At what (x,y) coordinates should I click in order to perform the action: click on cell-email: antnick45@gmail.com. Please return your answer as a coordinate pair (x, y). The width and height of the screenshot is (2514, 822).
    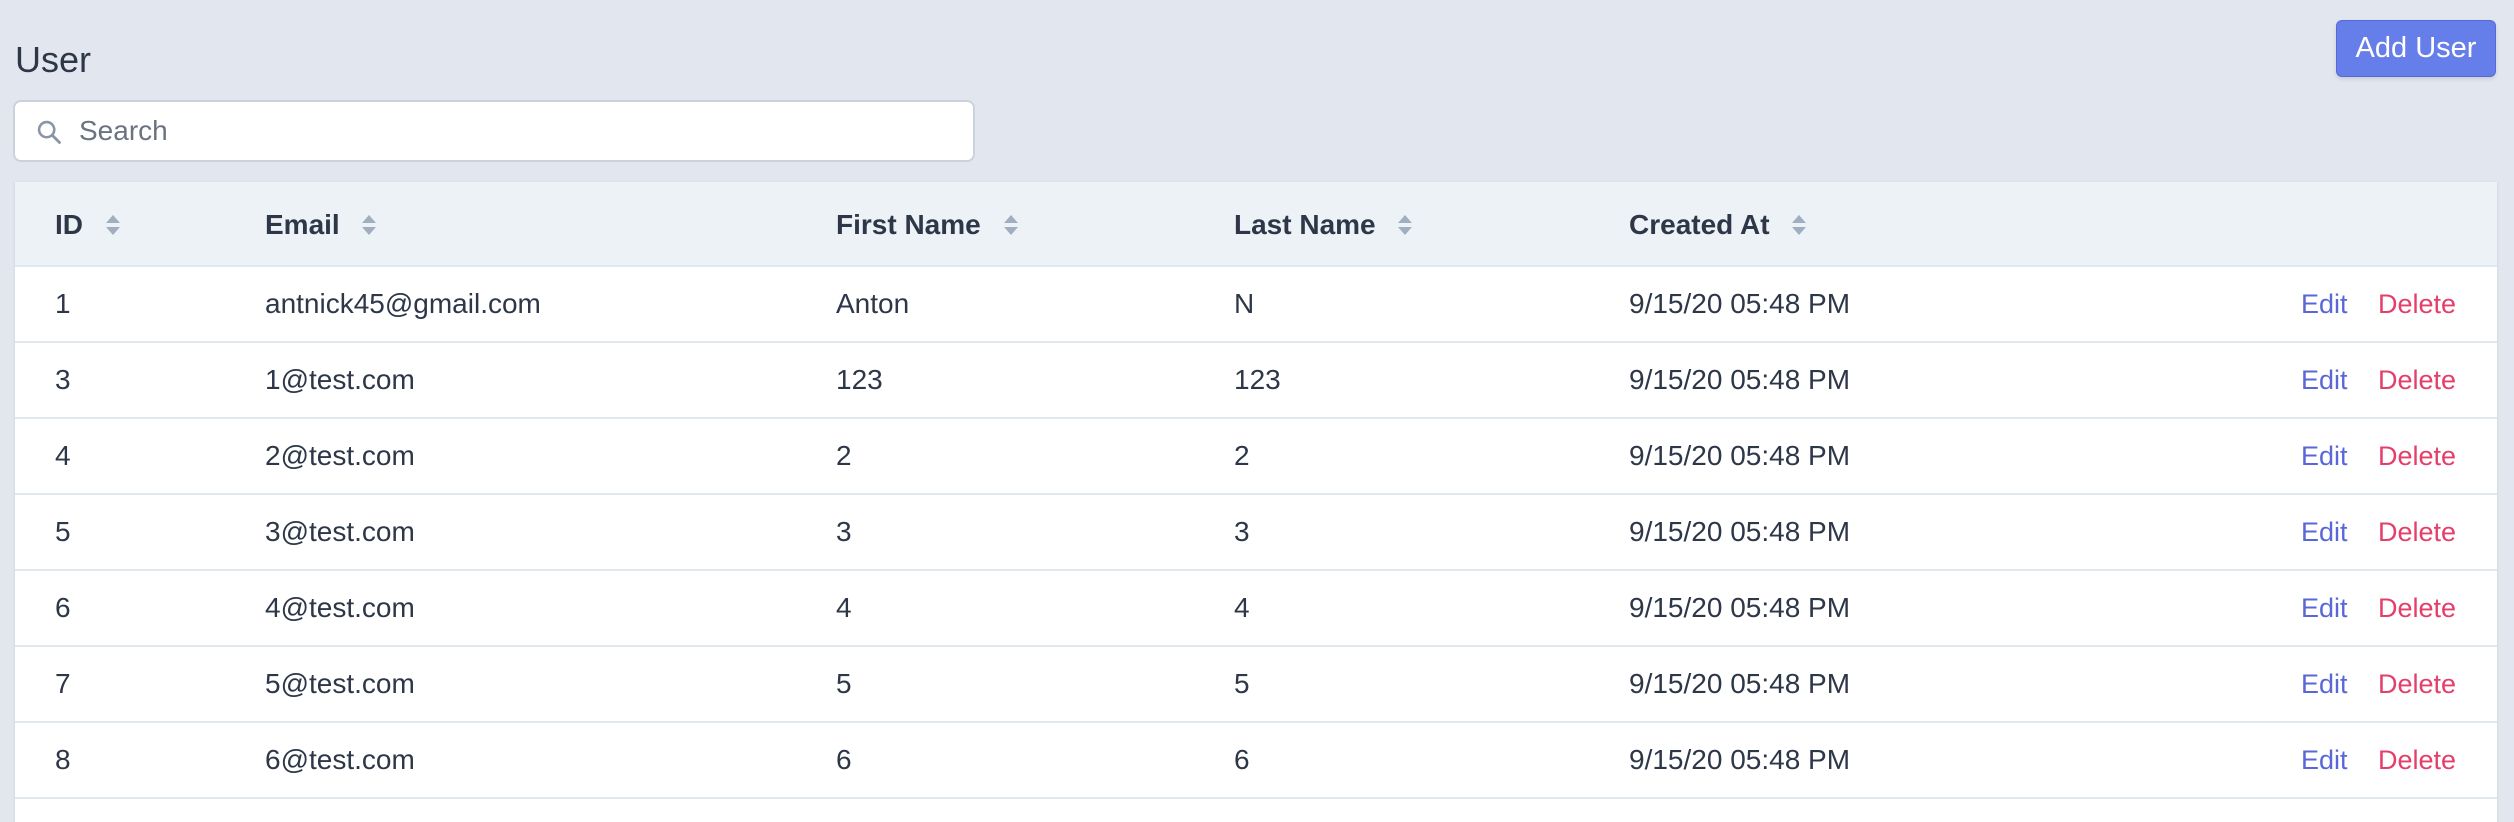
    Looking at the image, I should click on (403, 303).